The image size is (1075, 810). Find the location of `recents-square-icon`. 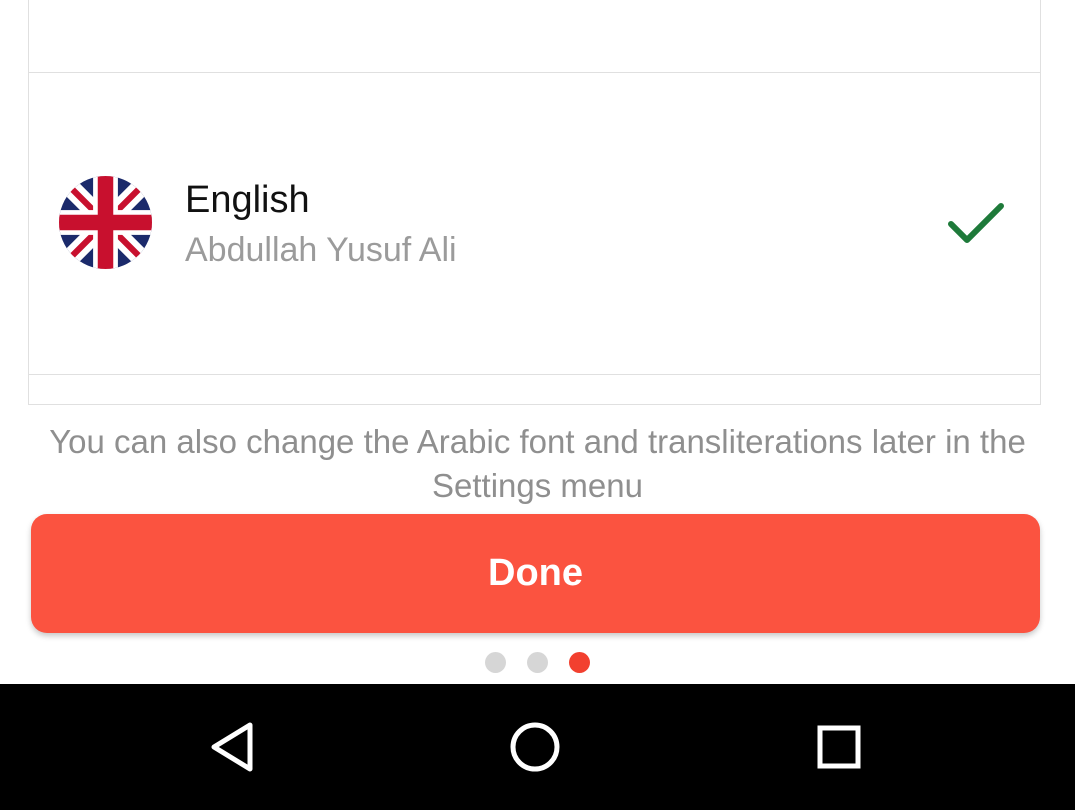

recents-square-icon is located at coordinates (839, 747).